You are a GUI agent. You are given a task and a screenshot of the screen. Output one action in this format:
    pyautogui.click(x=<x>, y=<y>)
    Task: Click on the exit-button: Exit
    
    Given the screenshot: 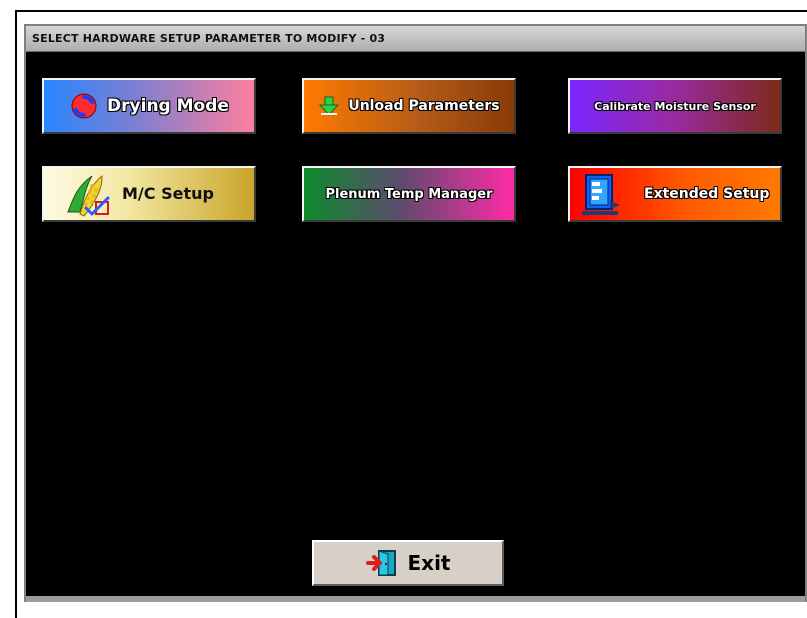 What is the action you would take?
    pyautogui.click(x=408, y=563)
    